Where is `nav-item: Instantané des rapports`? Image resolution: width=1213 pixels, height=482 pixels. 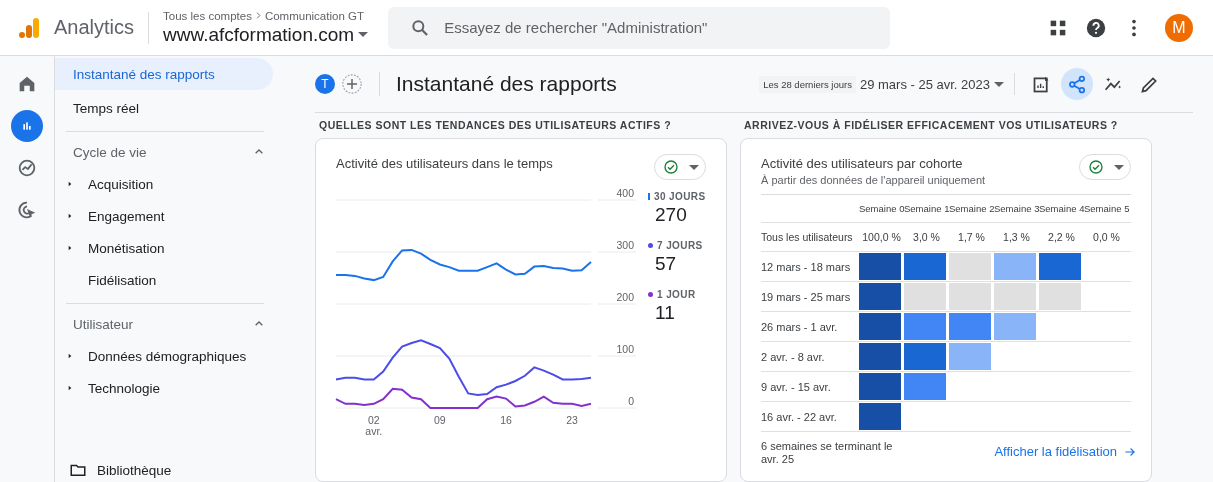
nav-item: Instantané des rapports is located at coordinates (164, 74).